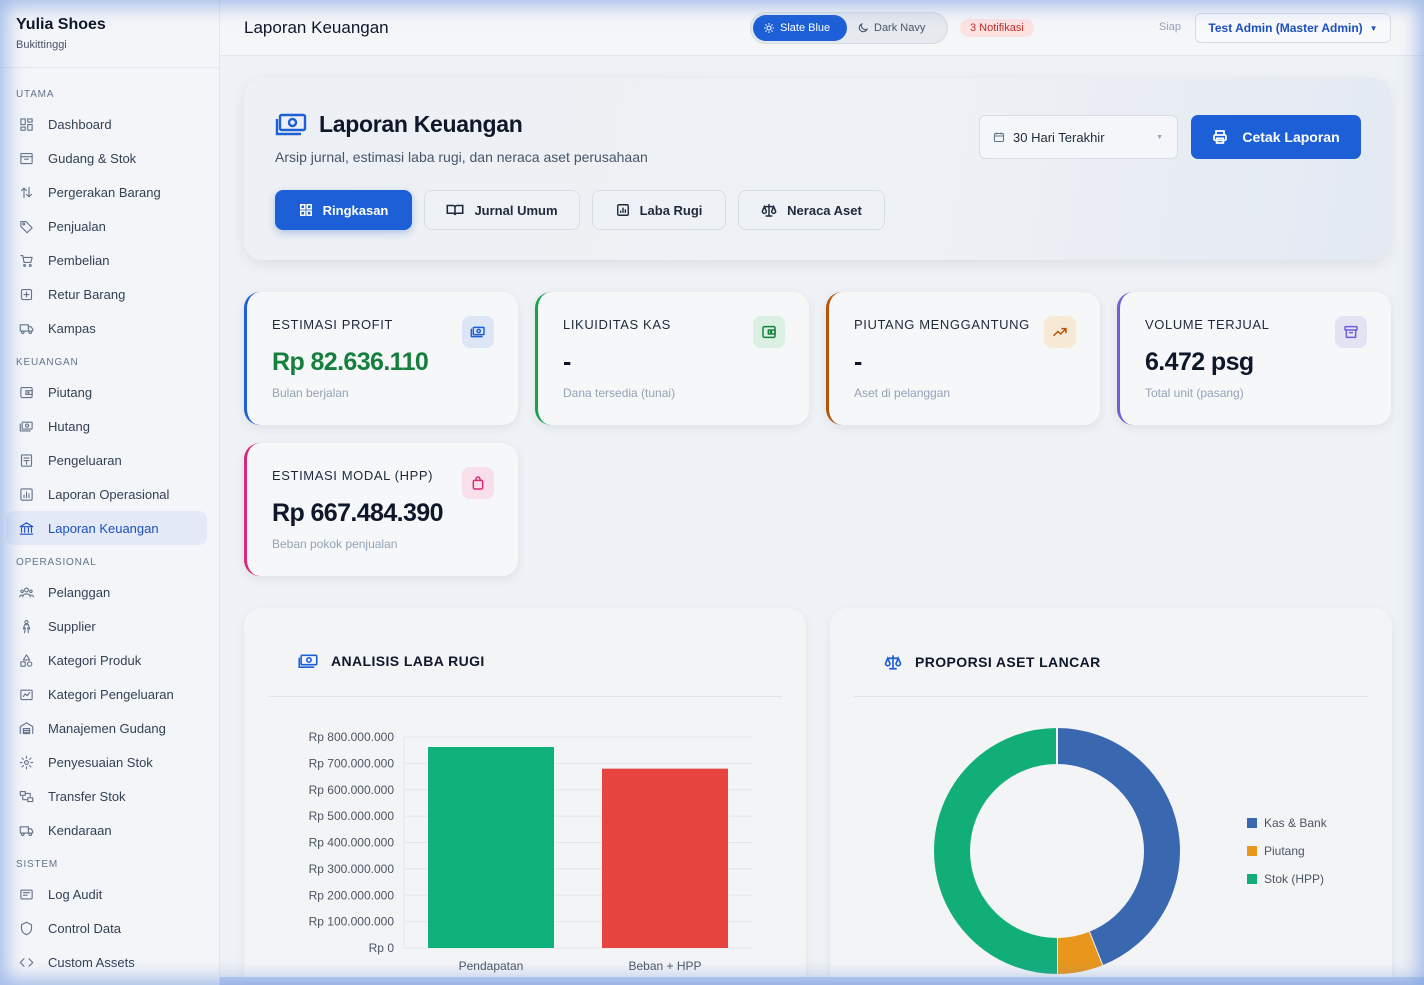 Image resolution: width=1424 pixels, height=985 pixels. I want to click on dashboard-icon, so click(26, 124).